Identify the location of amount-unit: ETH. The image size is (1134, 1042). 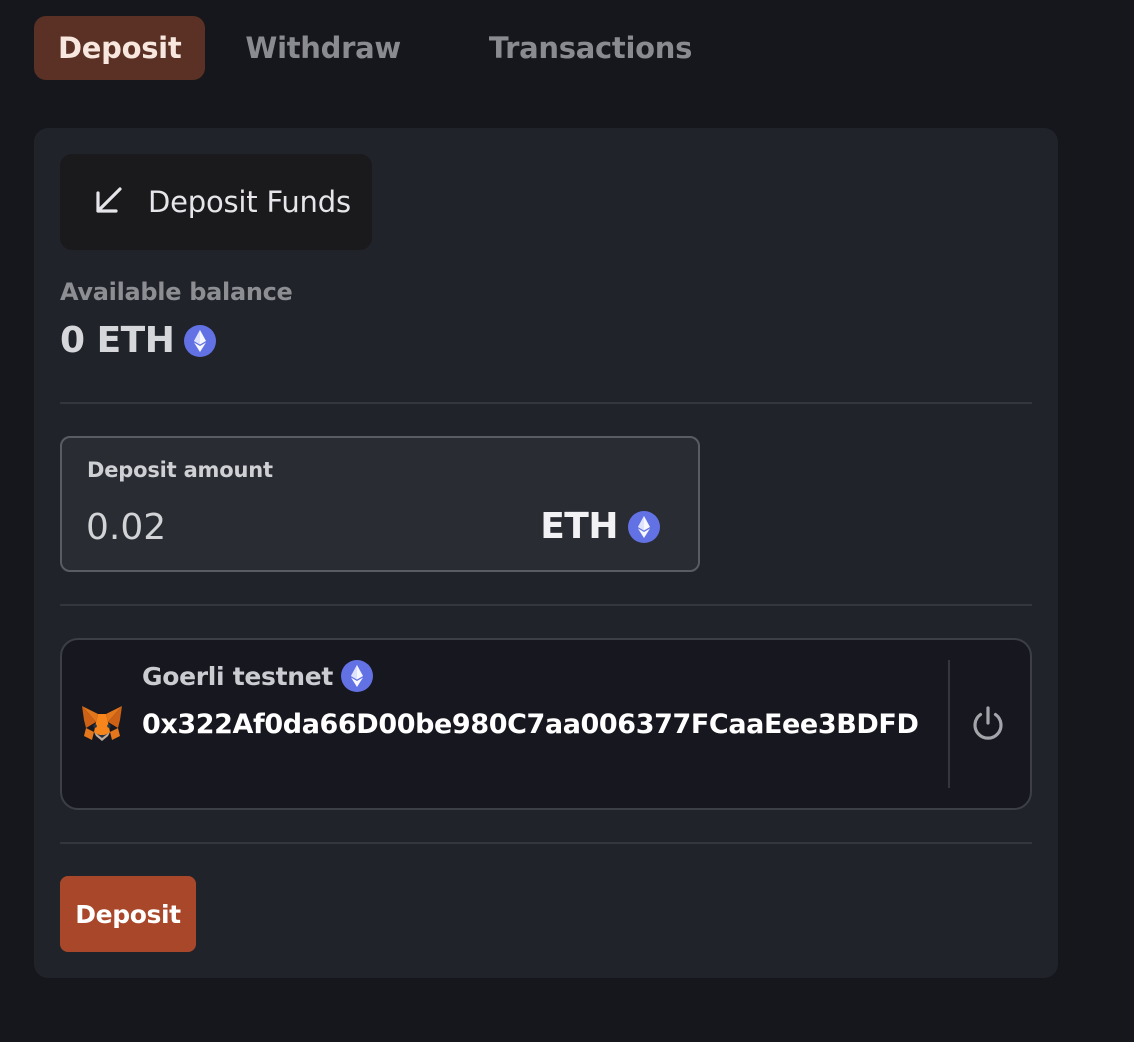
(600, 526).